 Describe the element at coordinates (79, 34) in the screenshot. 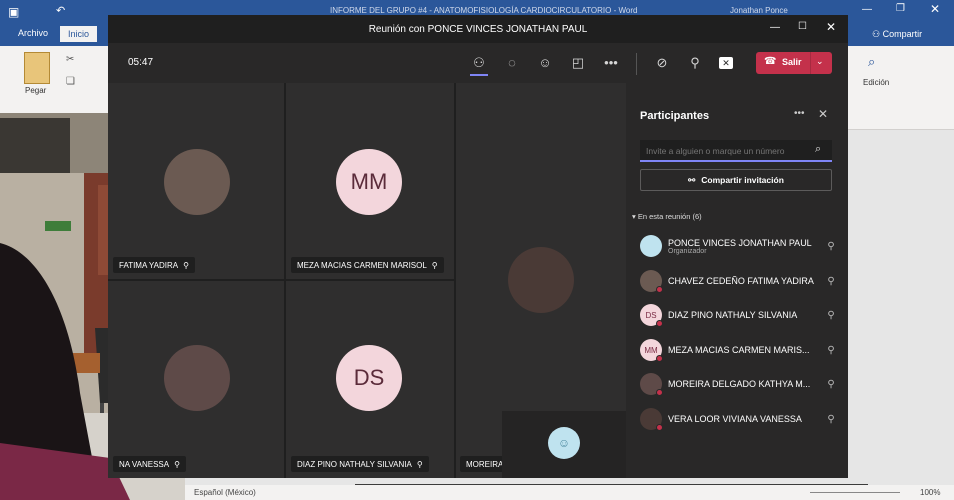

I see `tab-inicio: Inicio` at that location.